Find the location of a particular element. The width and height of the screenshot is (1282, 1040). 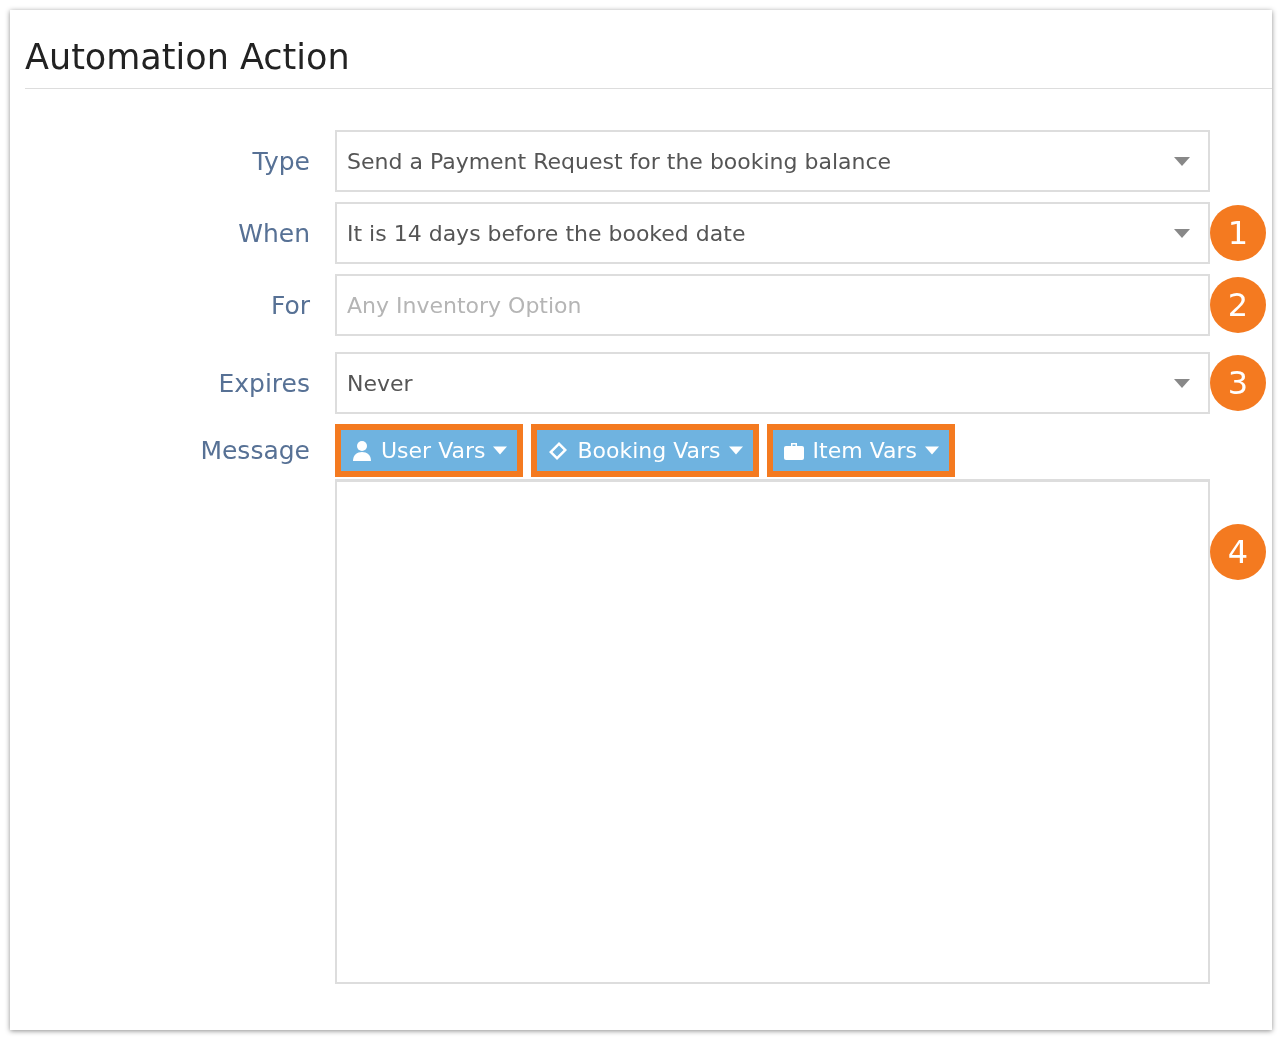

user-icon is located at coordinates (362, 450).